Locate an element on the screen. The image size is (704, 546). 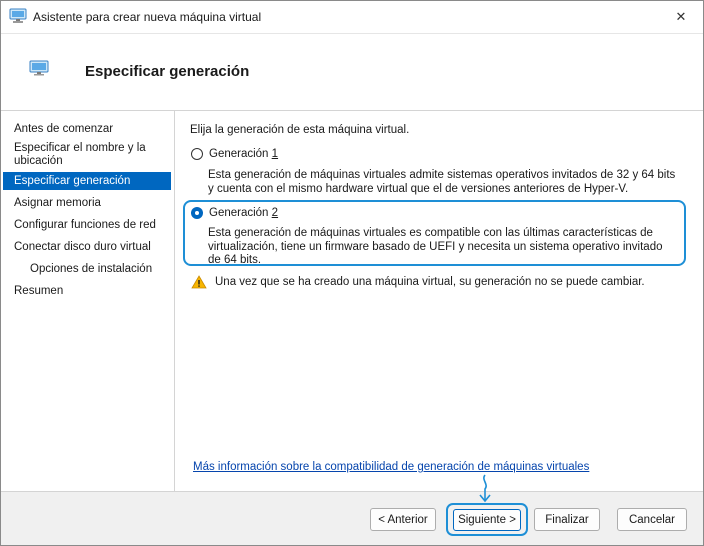
close-icon: ✕ is located at coordinates (681, 16).